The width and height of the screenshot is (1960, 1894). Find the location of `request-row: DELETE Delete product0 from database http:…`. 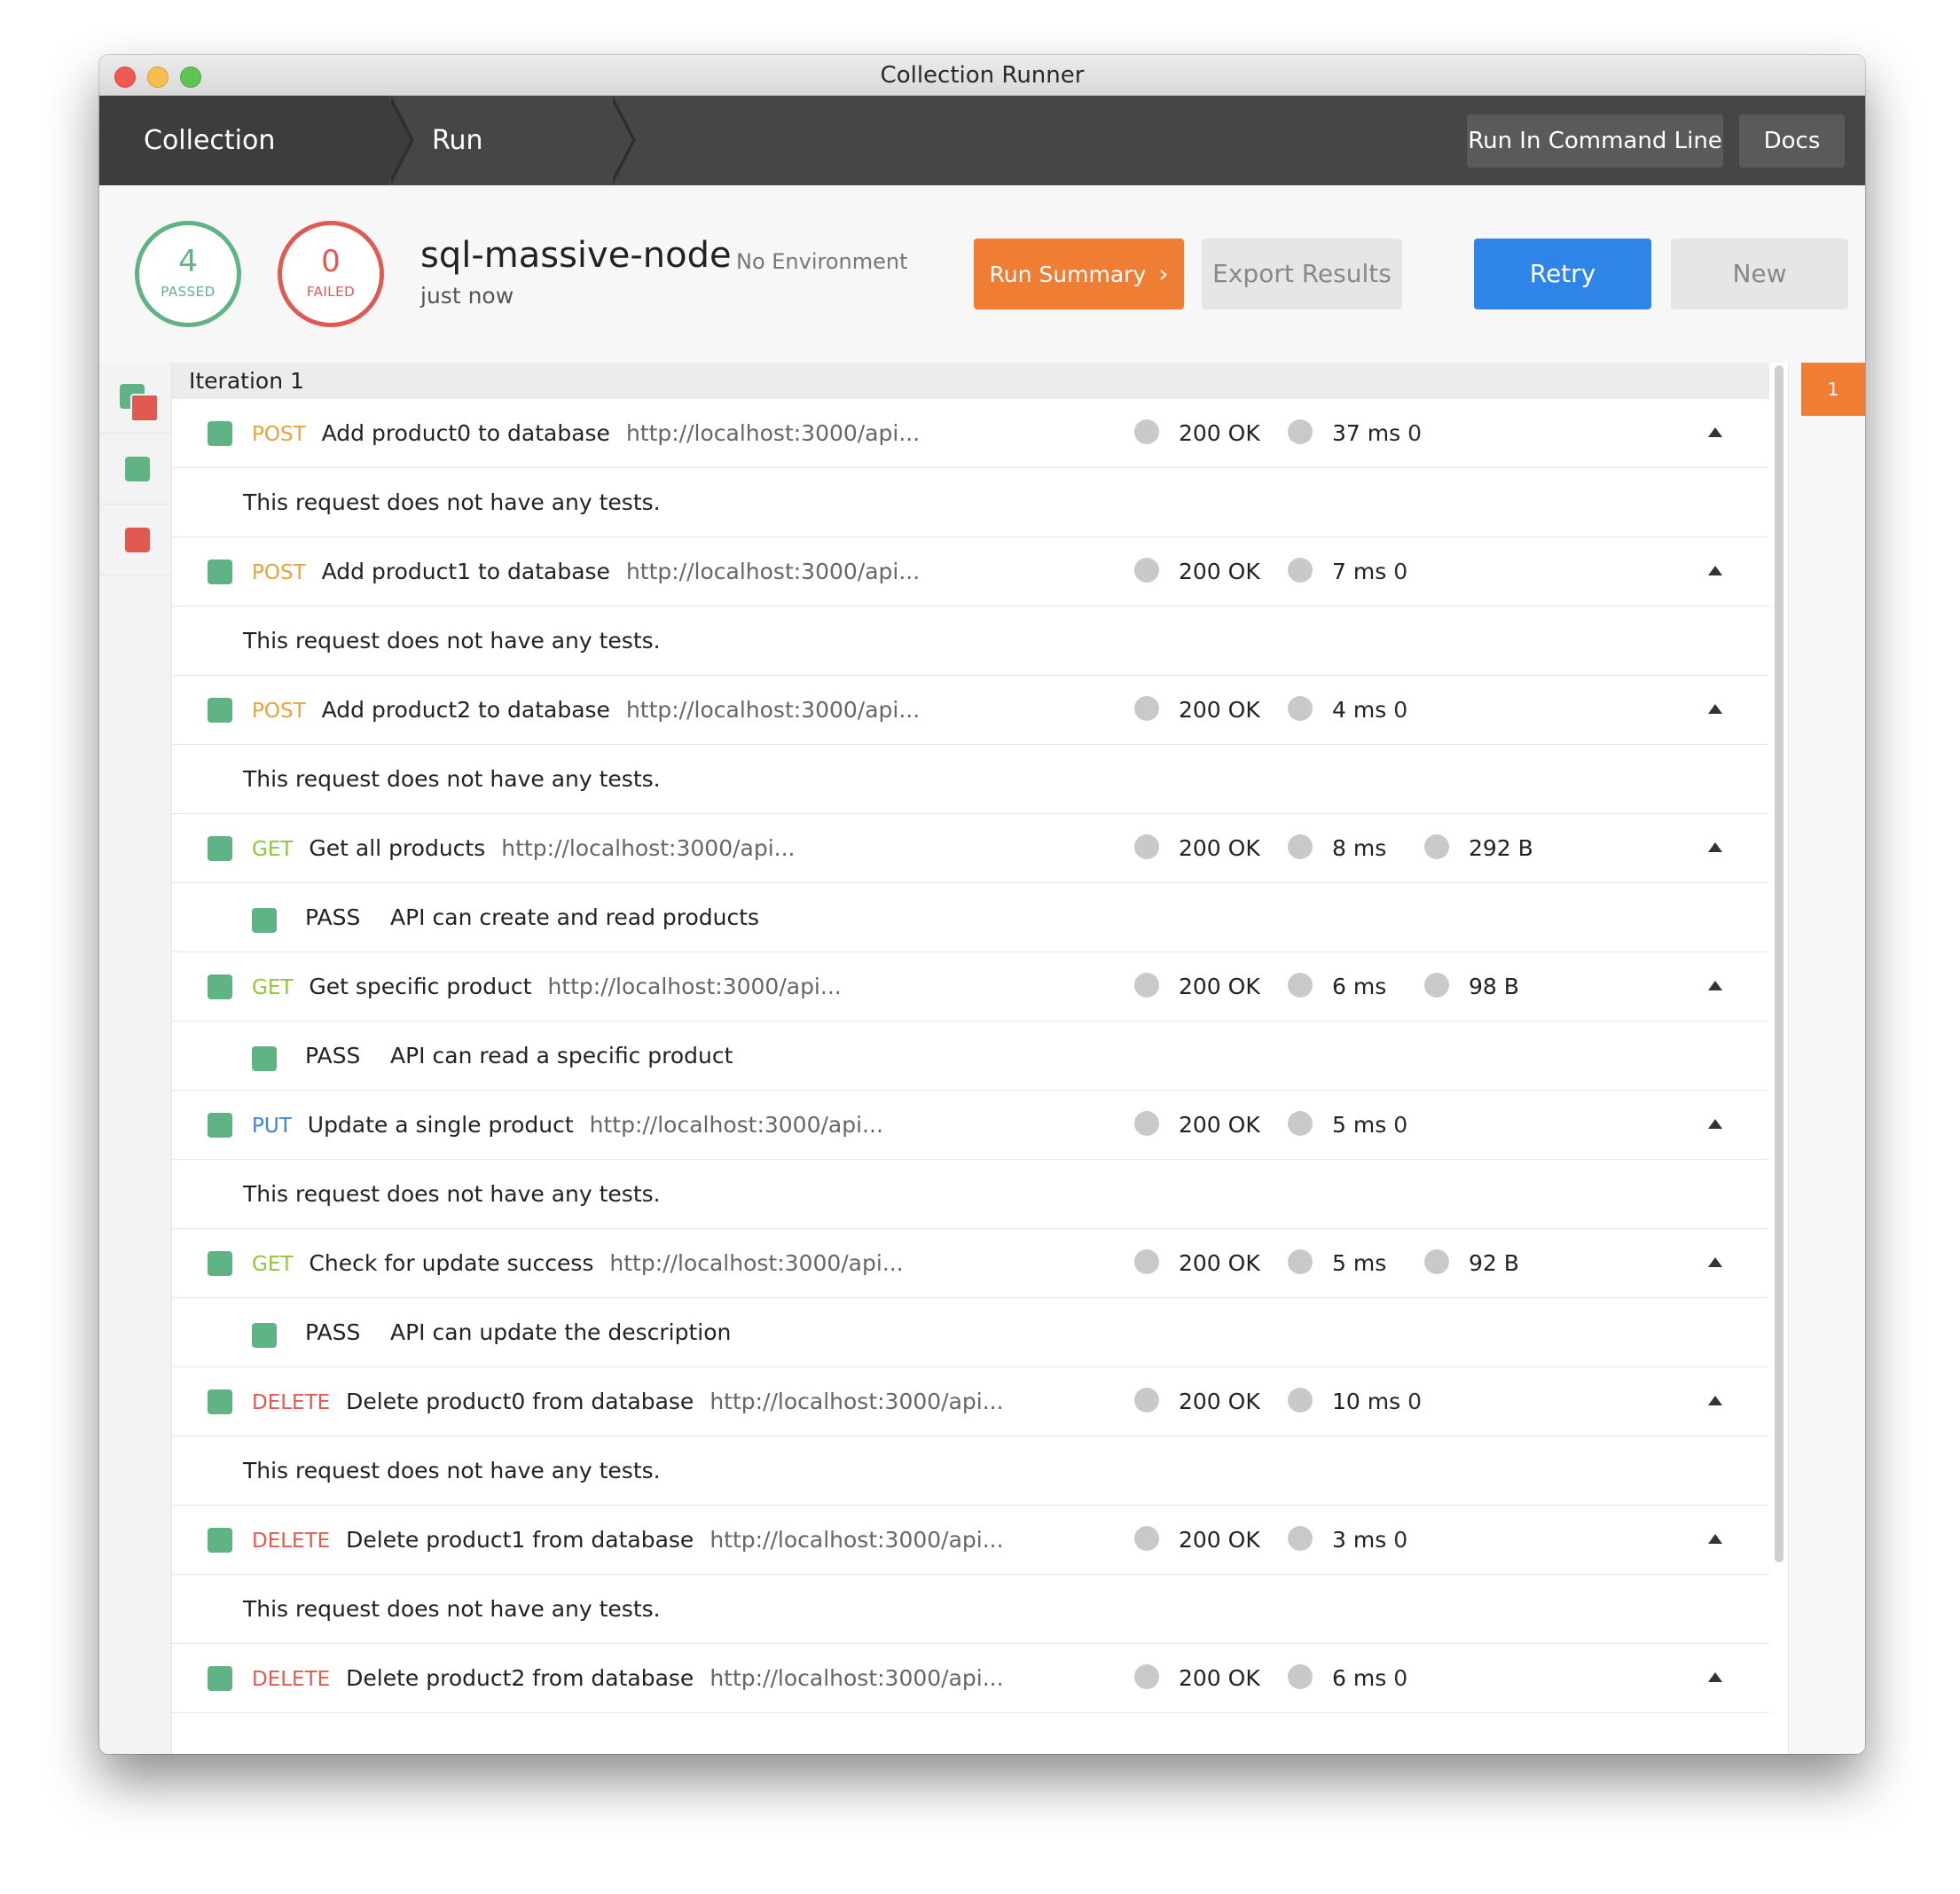

request-row: DELETE Delete product0 from database http:… is located at coordinates (971, 1401).